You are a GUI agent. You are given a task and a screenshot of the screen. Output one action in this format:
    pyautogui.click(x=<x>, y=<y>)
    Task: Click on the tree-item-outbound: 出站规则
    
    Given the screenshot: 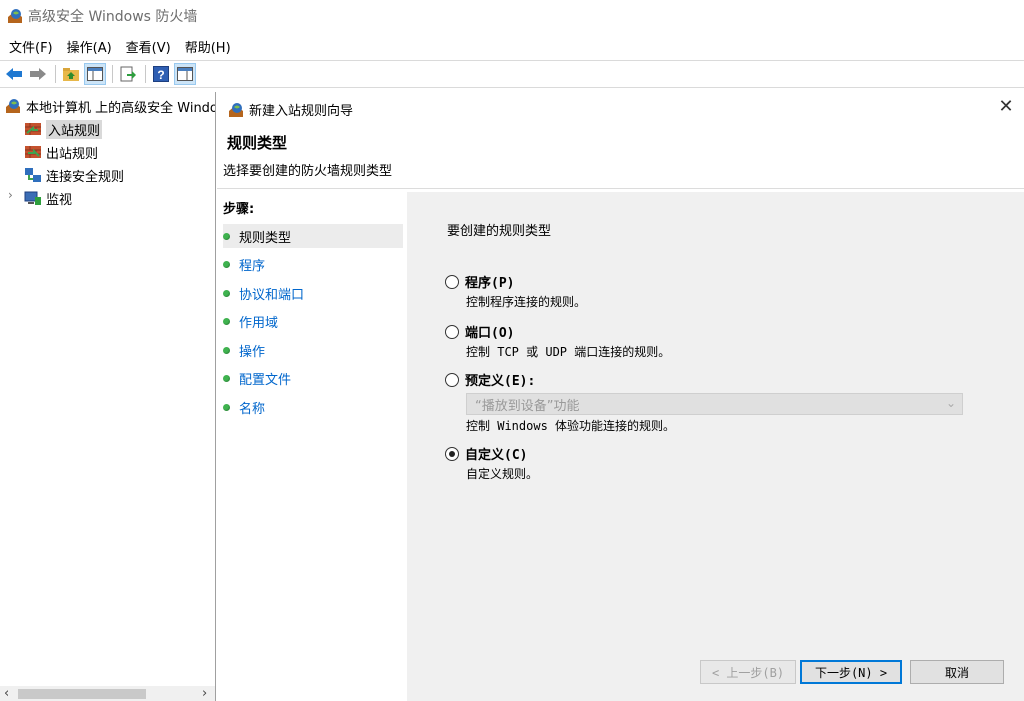 What is the action you would take?
    pyautogui.click(x=61, y=152)
    